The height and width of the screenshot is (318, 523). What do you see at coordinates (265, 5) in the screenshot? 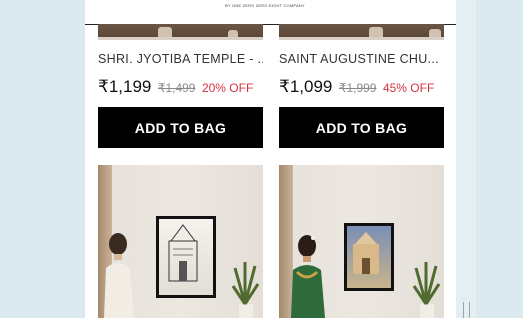
I see `brand-tagline: BY ONE ZERO ZERO EIGHT COMPANY` at bounding box center [265, 5].